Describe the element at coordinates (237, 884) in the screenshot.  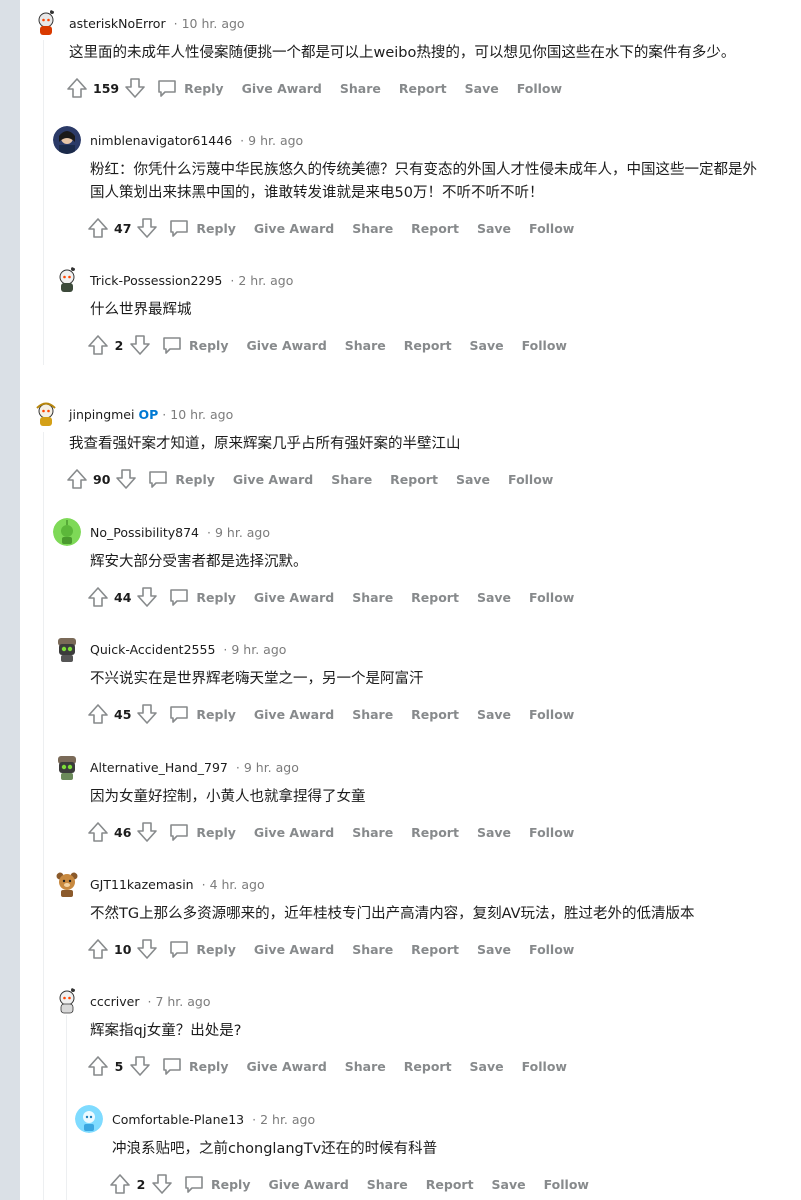
I see `timestamp: 4 hr. ago` at that location.